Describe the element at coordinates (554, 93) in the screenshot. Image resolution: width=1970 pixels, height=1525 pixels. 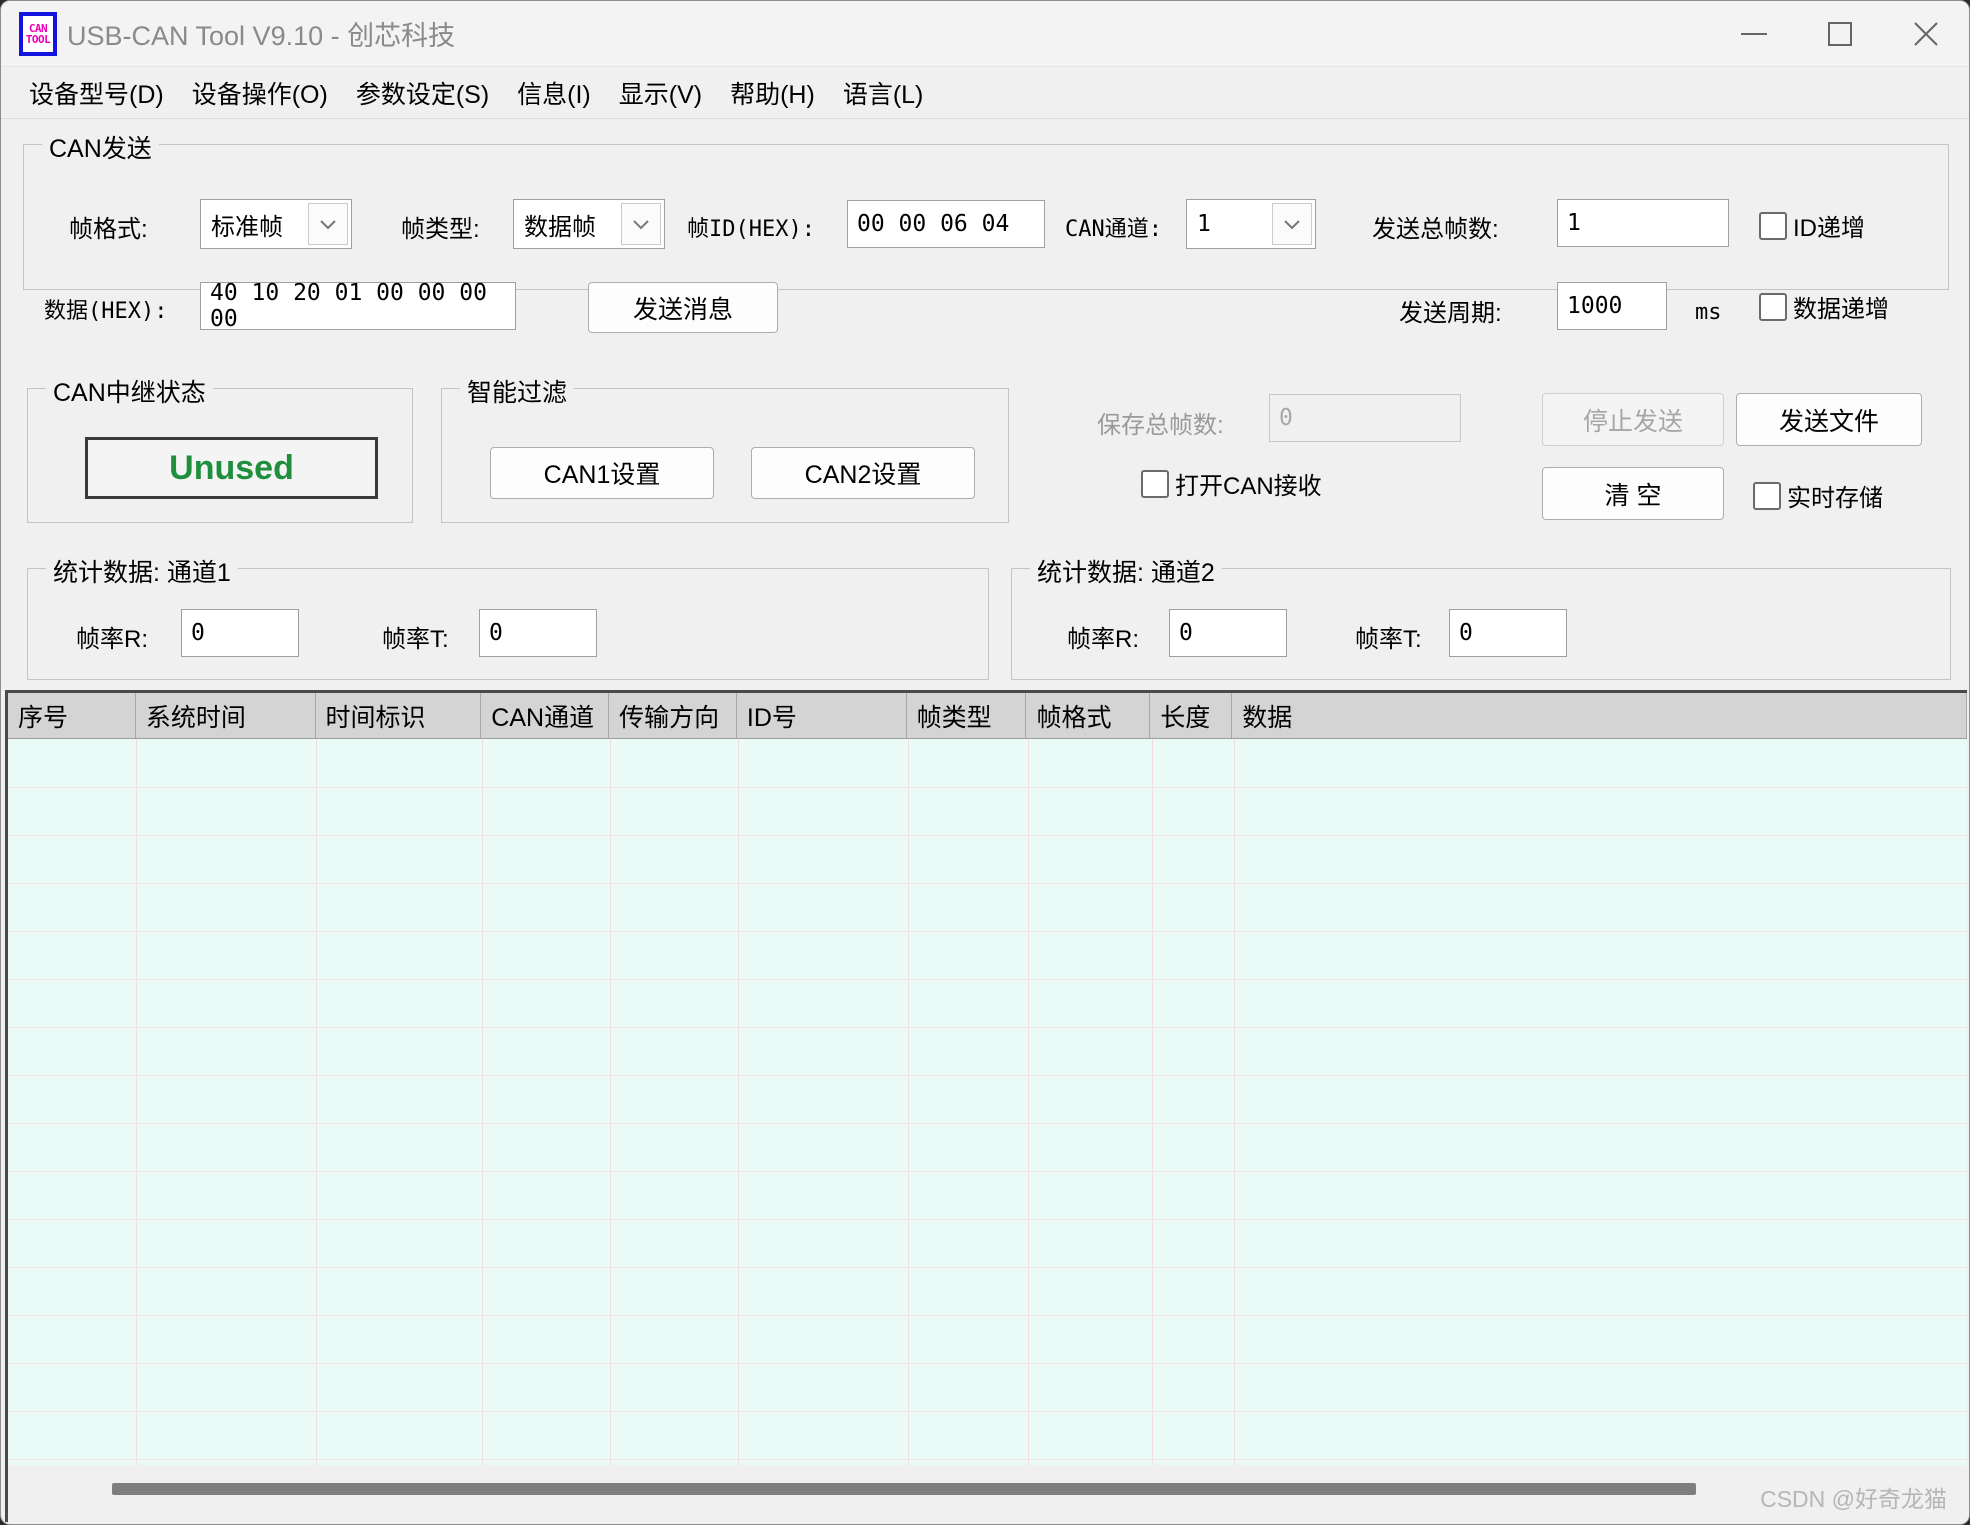
I see `menu-item-info: 信息(I)` at that location.